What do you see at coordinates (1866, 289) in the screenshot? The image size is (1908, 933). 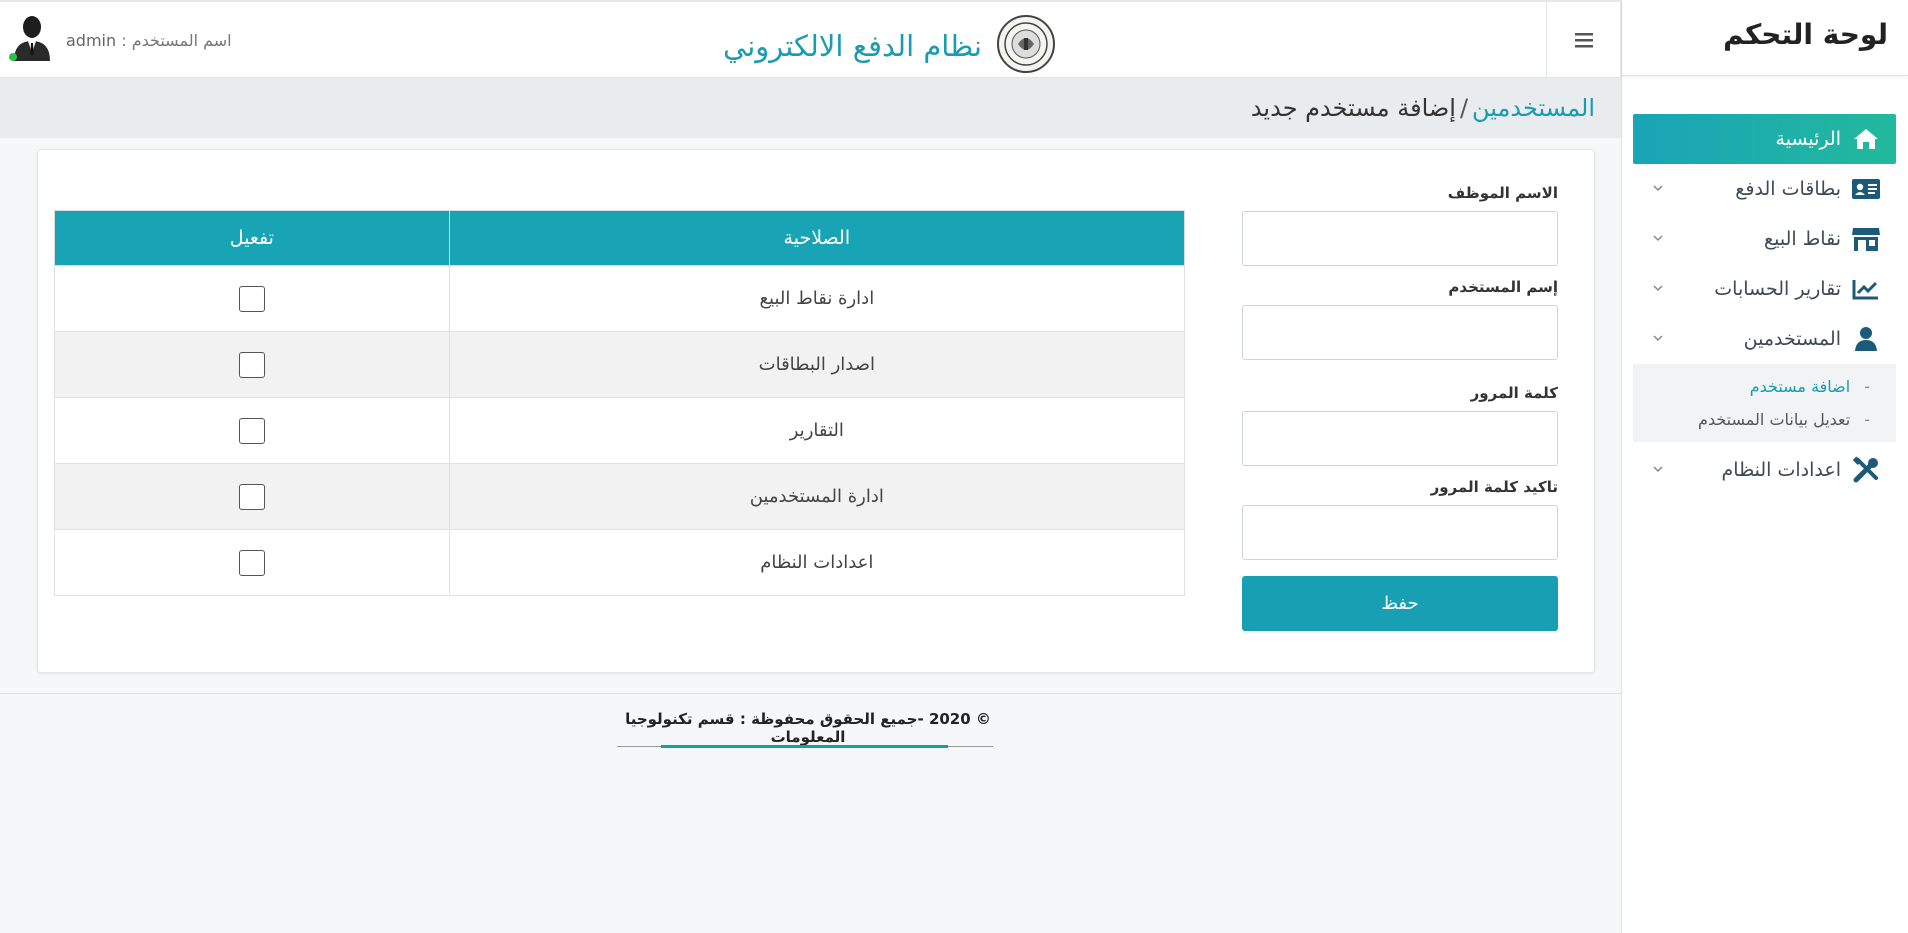 I see `chart-icon` at bounding box center [1866, 289].